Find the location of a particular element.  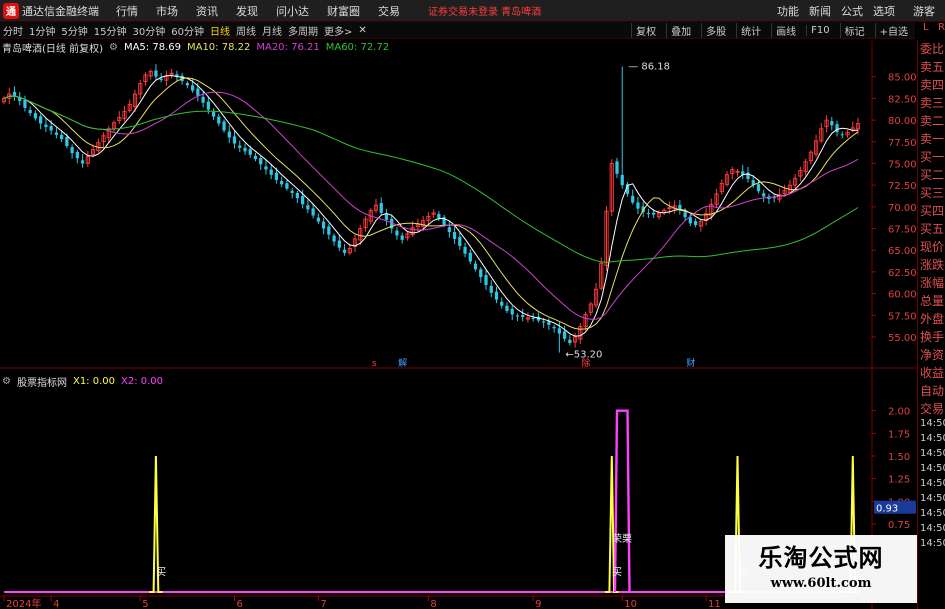

side-item: 卖二 is located at coordinates (931, 121).